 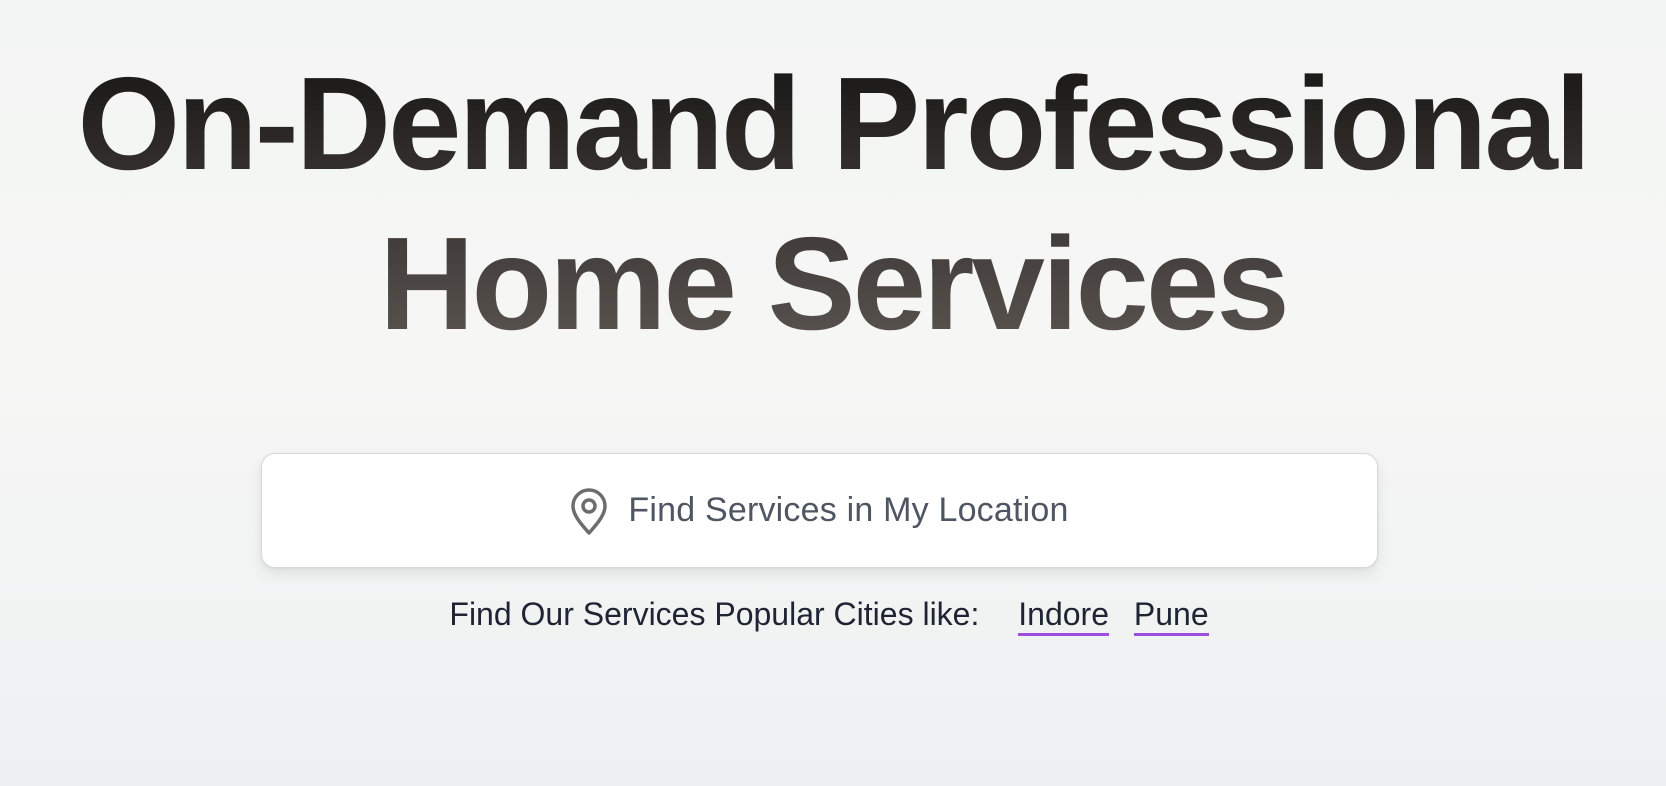 I want to click on hero-title-line-2: Home Services, so click(x=833, y=283).